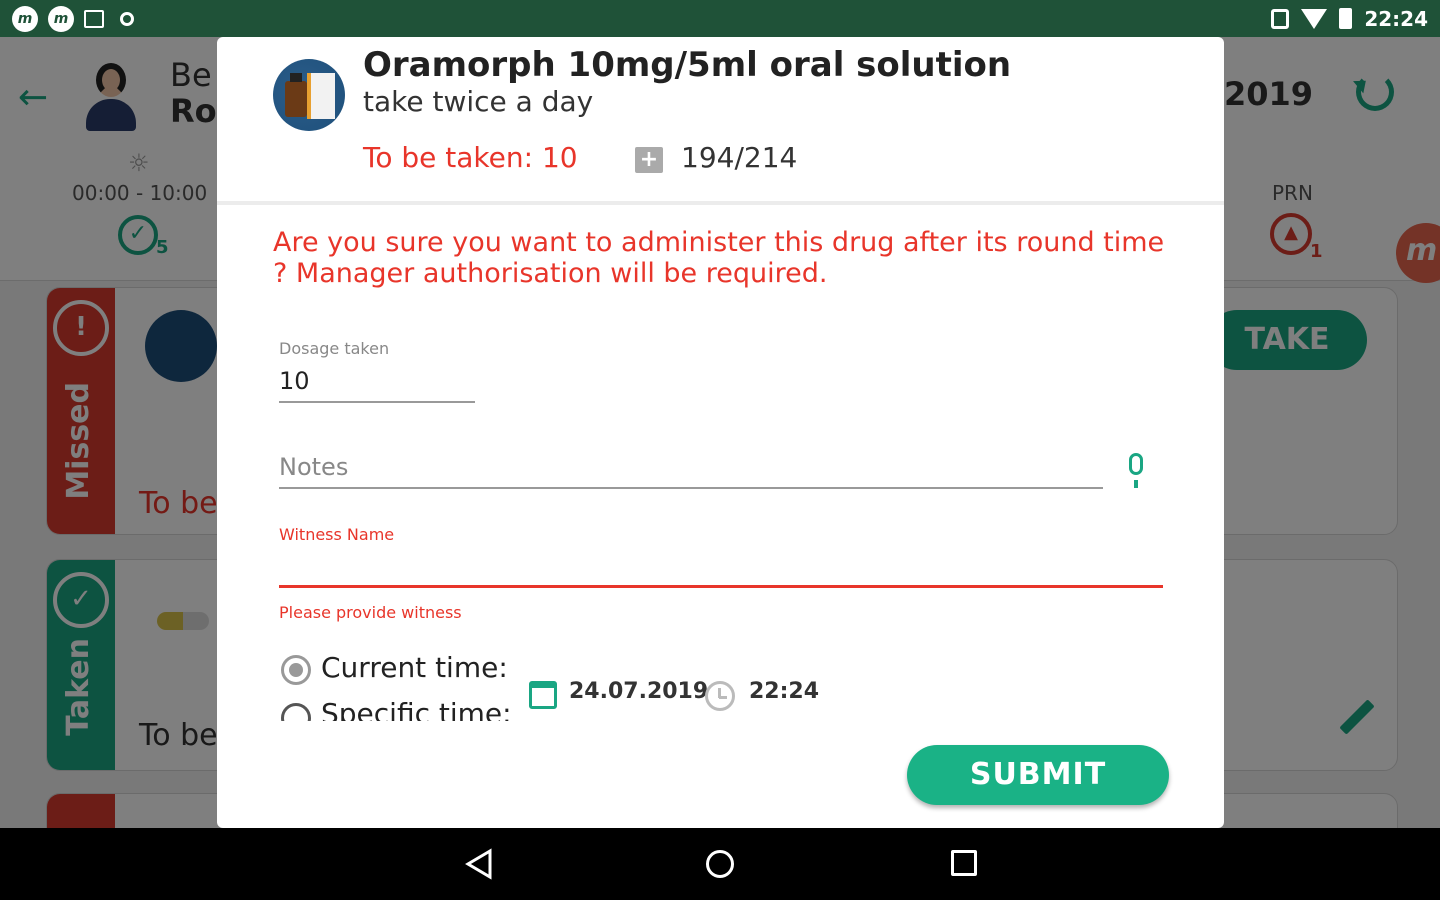 This screenshot has width=1440, height=900. Describe the element at coordinates (479, 864) in the screenshot. I see `nav-back-icon` at that location.